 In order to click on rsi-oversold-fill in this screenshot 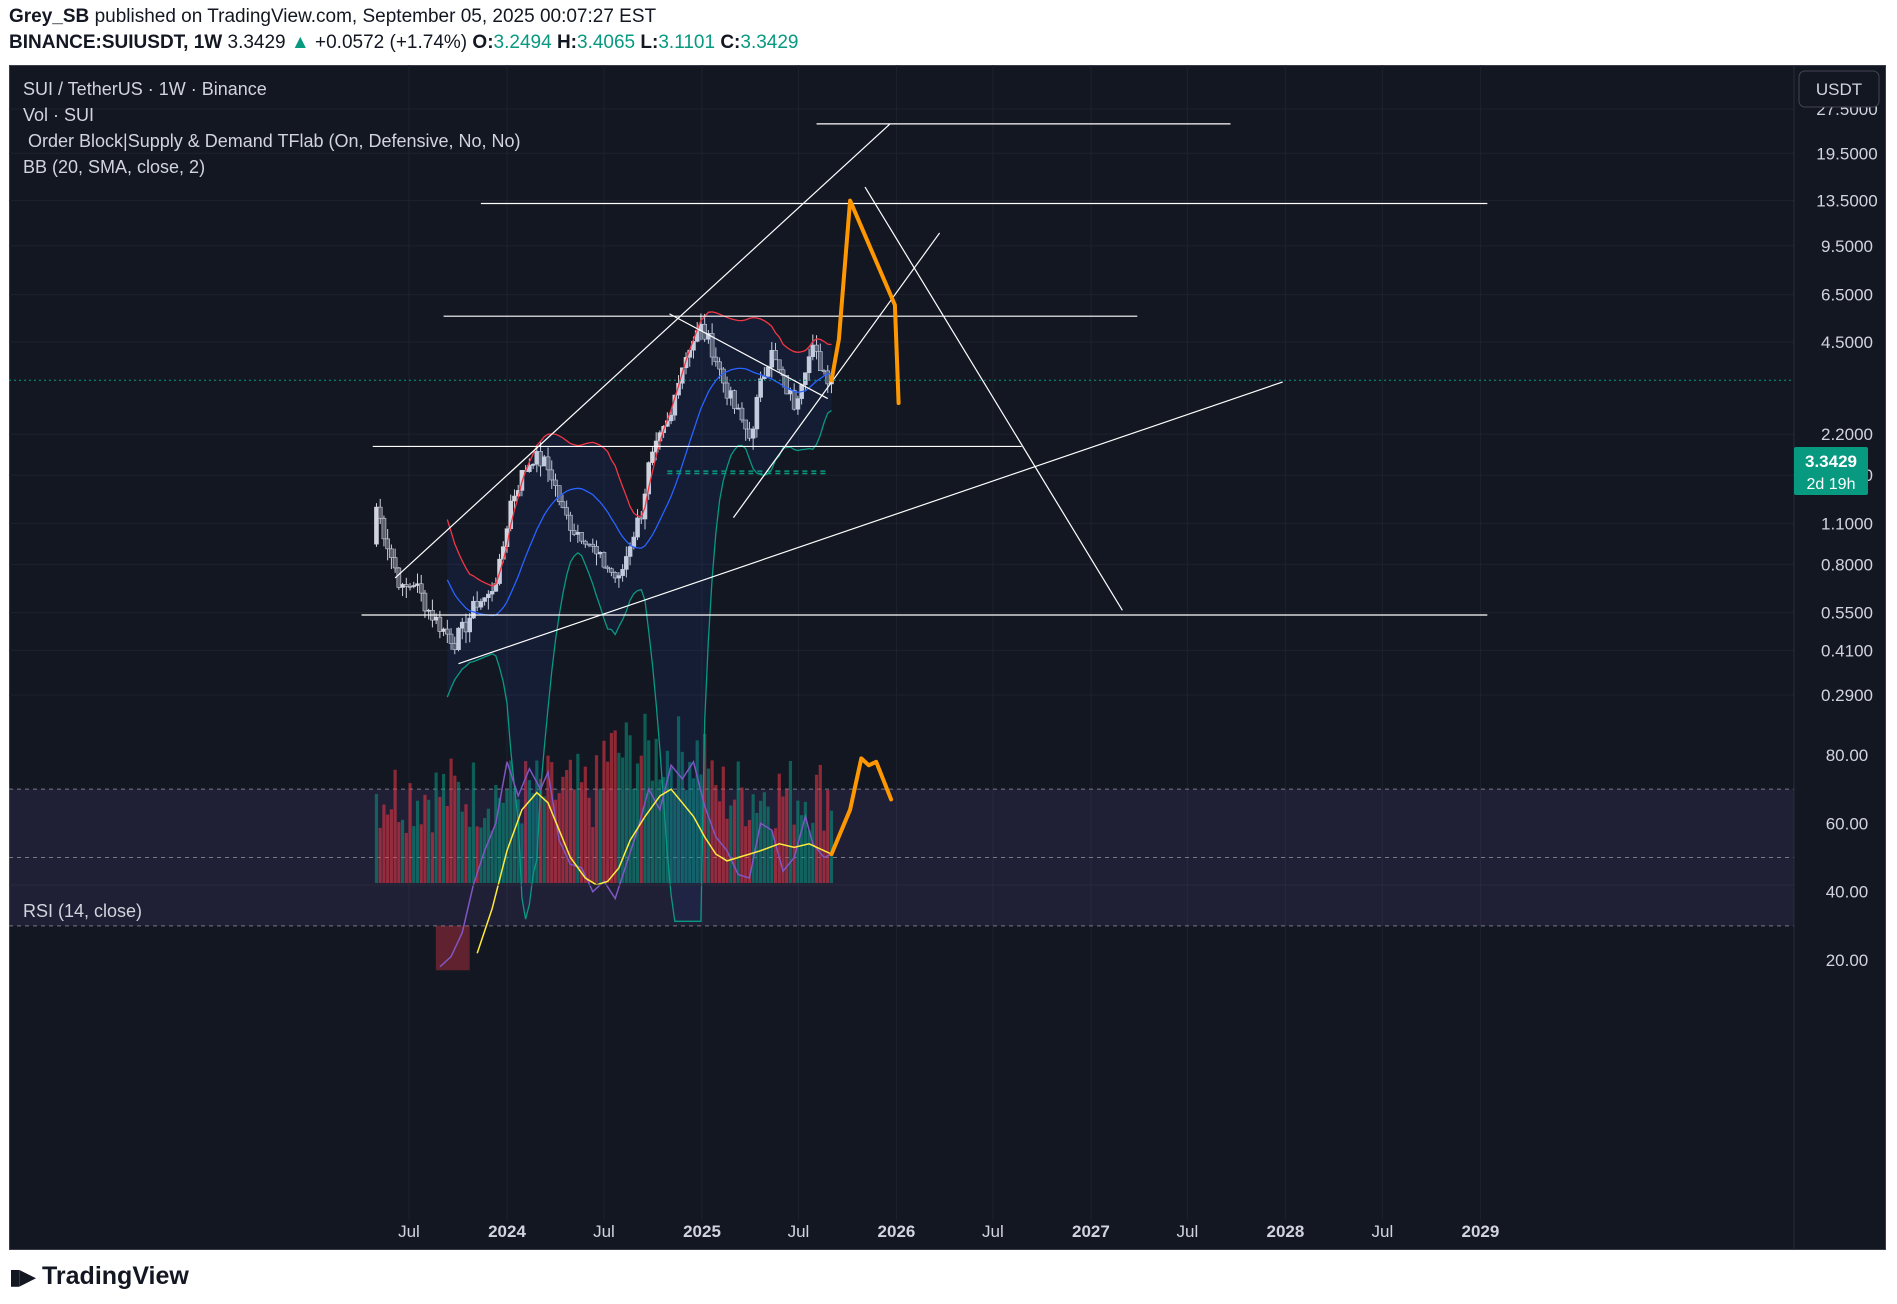, I will do `click(452, 948)`.